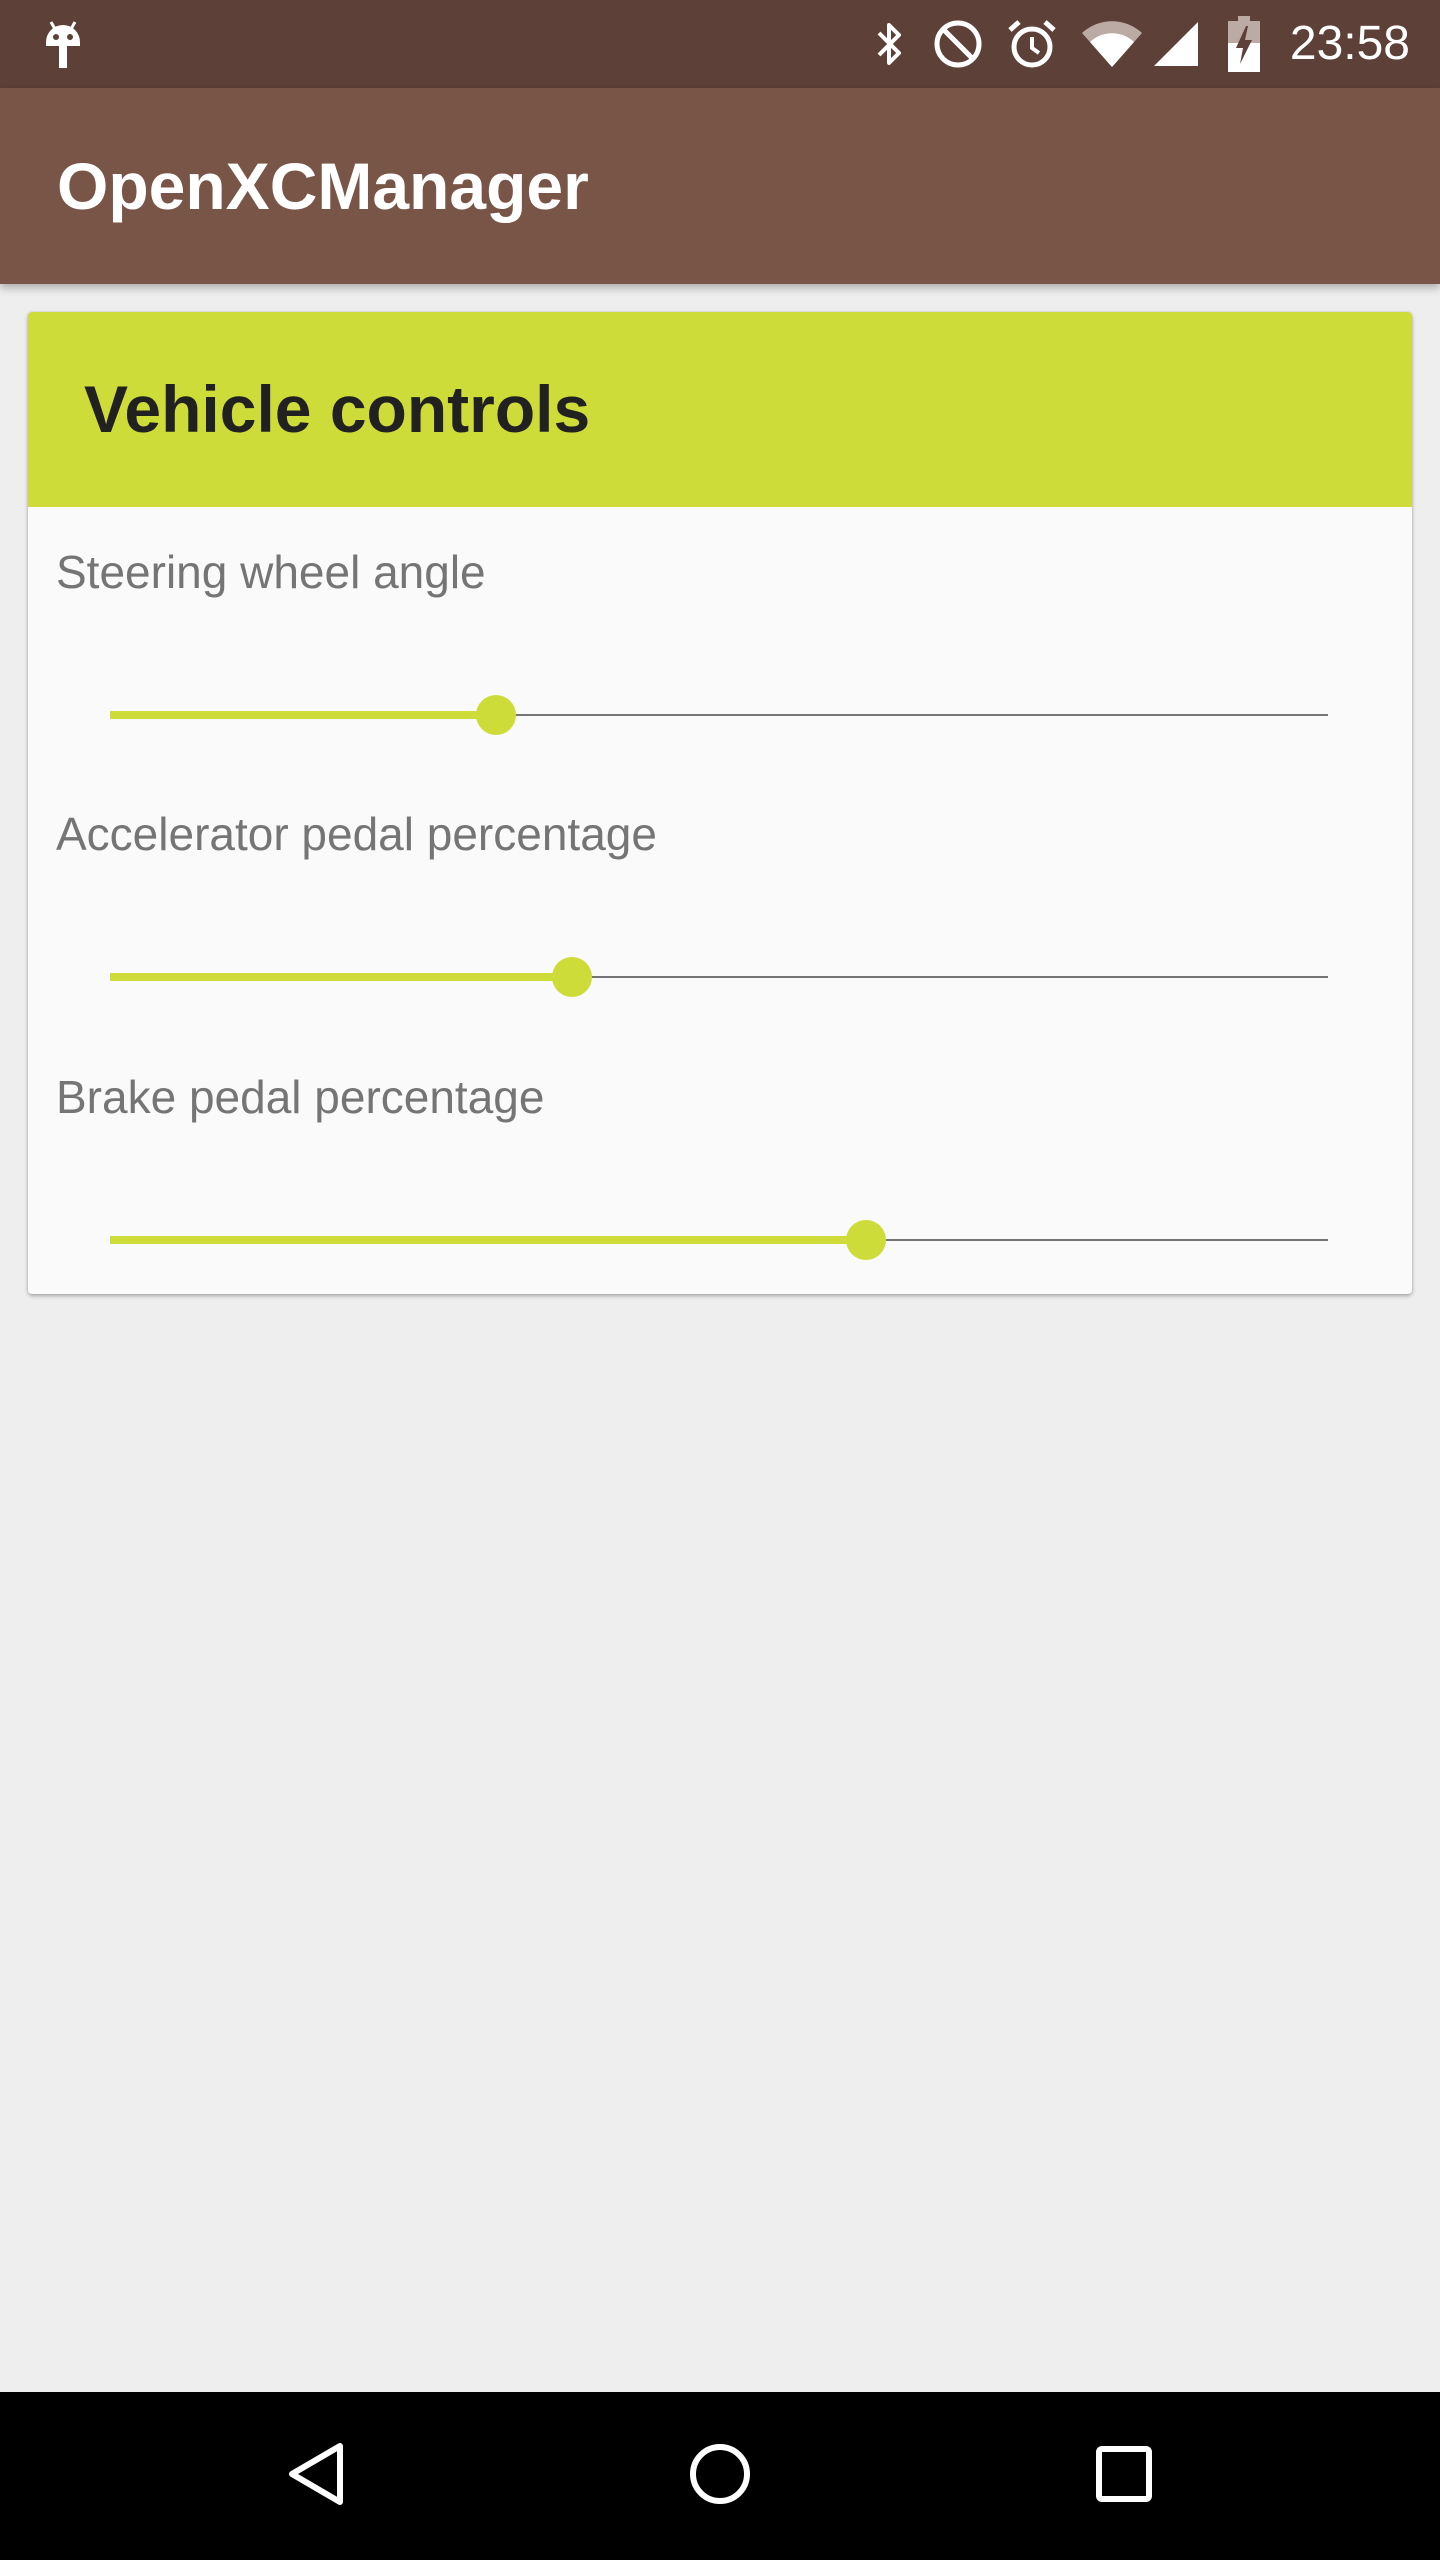  What do you see at coordinates (356, 834) in the screenshot?
I see `accelerator-pedal-percentage-label: Accelerator pedal percentage` at bounding box center [356, 834].